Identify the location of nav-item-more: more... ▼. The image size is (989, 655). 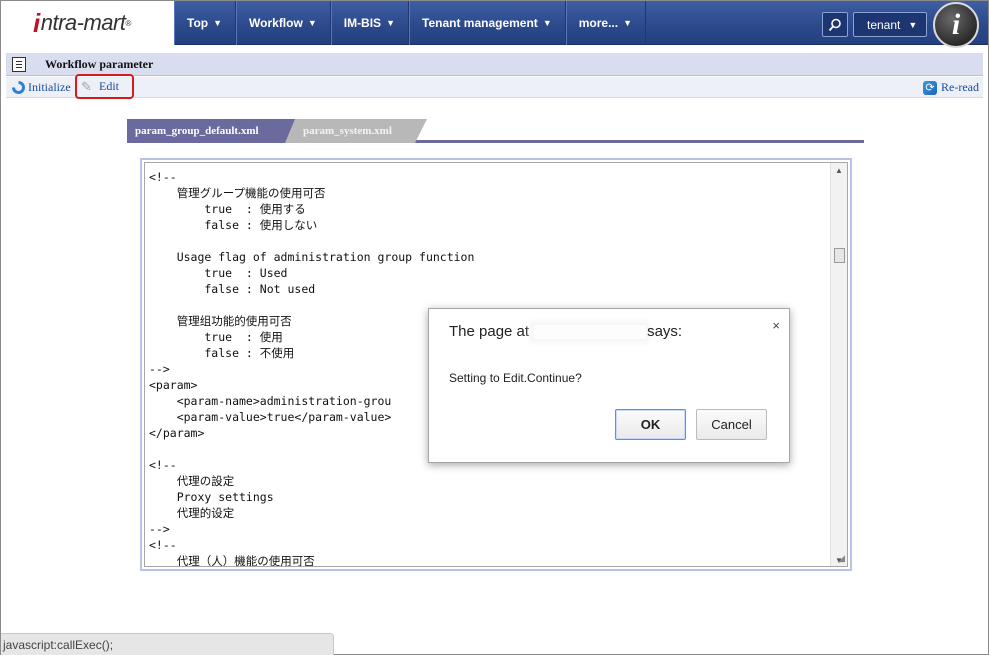
(606, 23).